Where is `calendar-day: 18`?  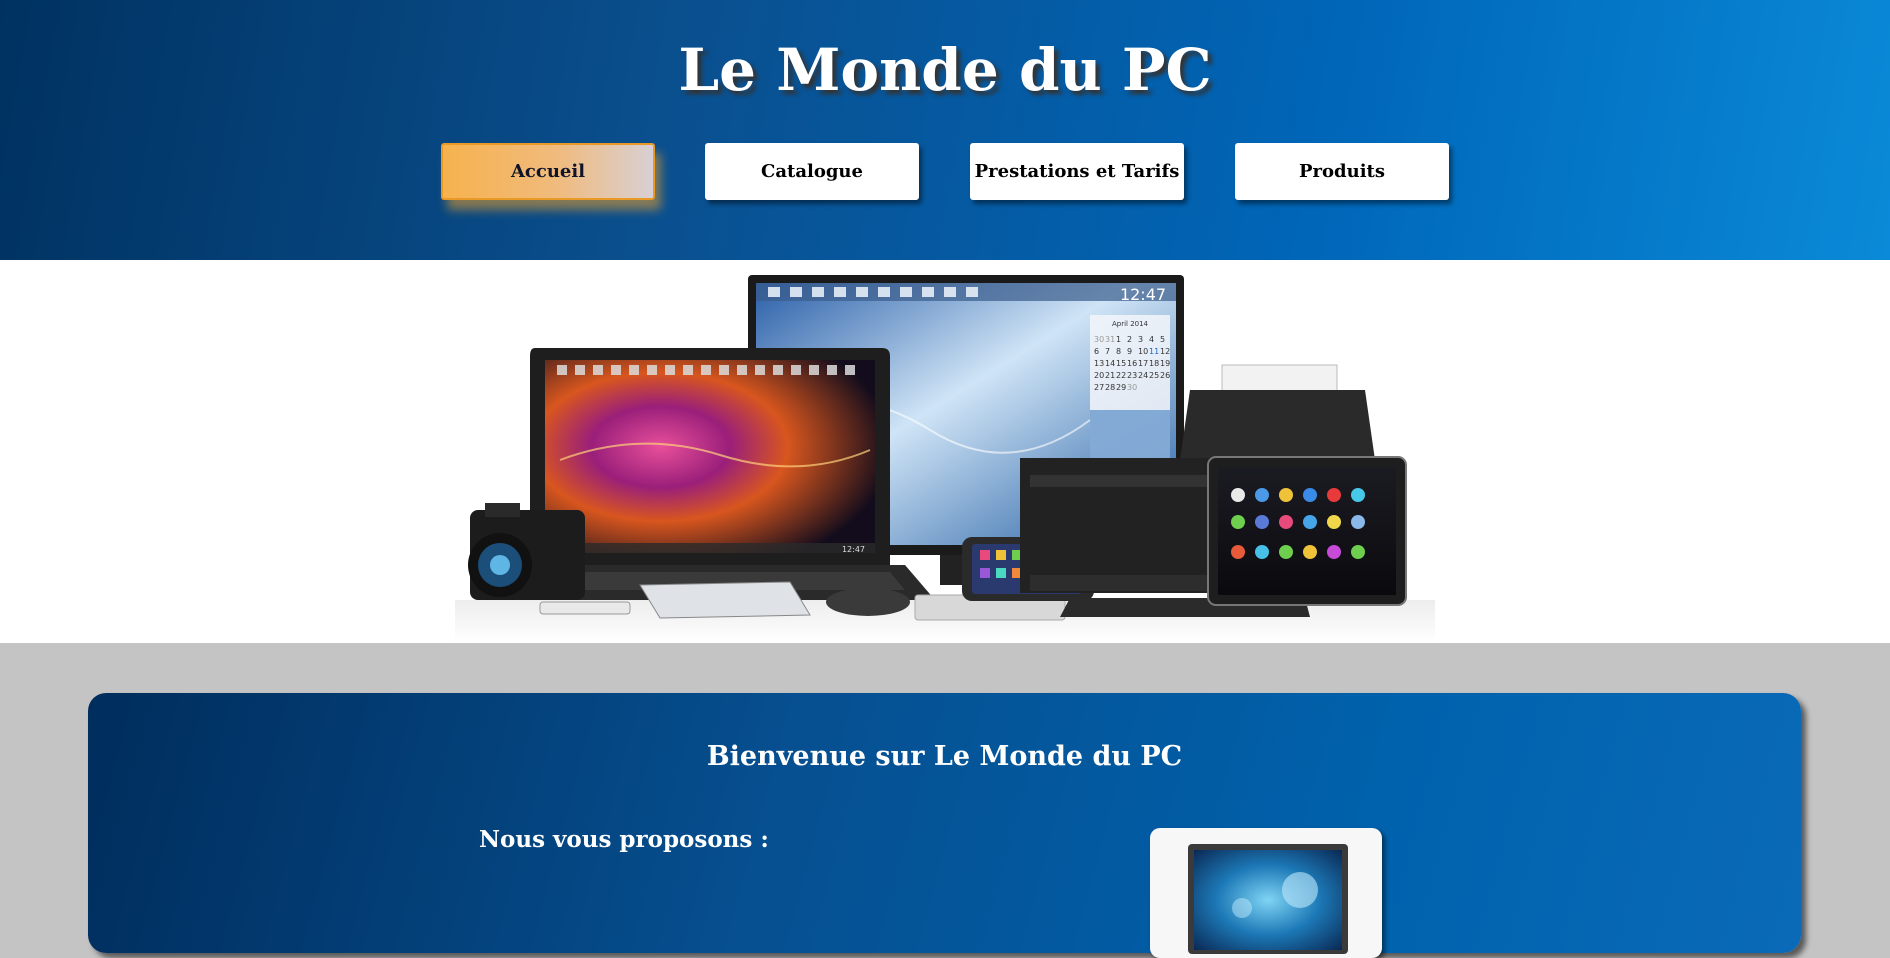
calendar-day: 18 is located at coordinates (1154, 363).